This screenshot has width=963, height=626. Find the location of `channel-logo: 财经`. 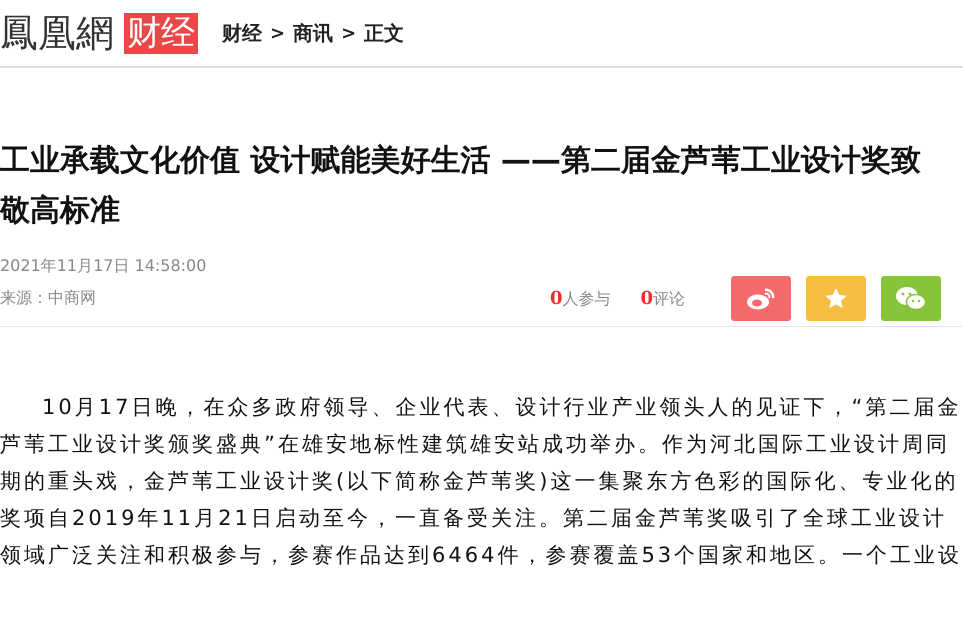

channel-logo: 财经 is located at coordinates (161, 33).